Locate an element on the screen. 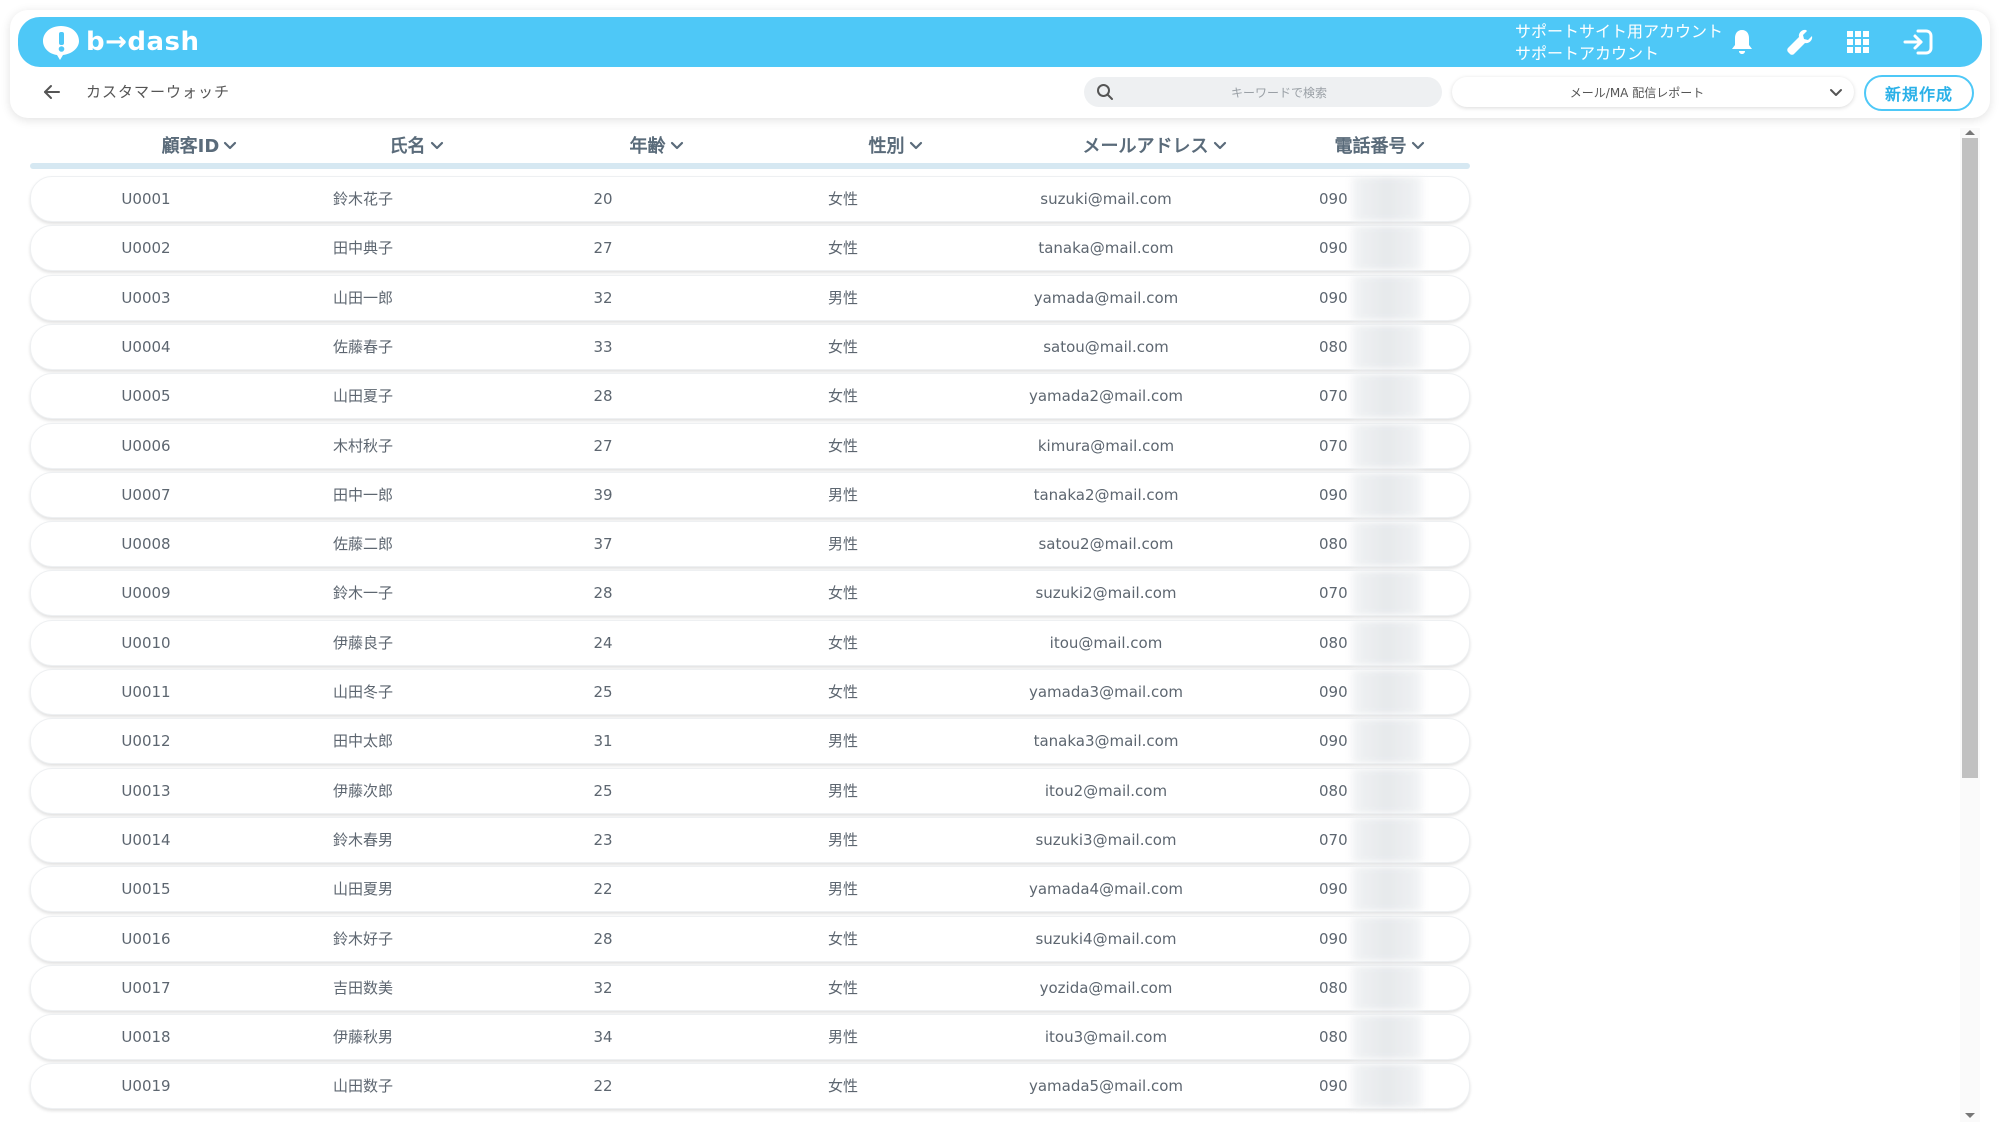  create-new-button: 新規作成 is located at coordinates (1919, 93).